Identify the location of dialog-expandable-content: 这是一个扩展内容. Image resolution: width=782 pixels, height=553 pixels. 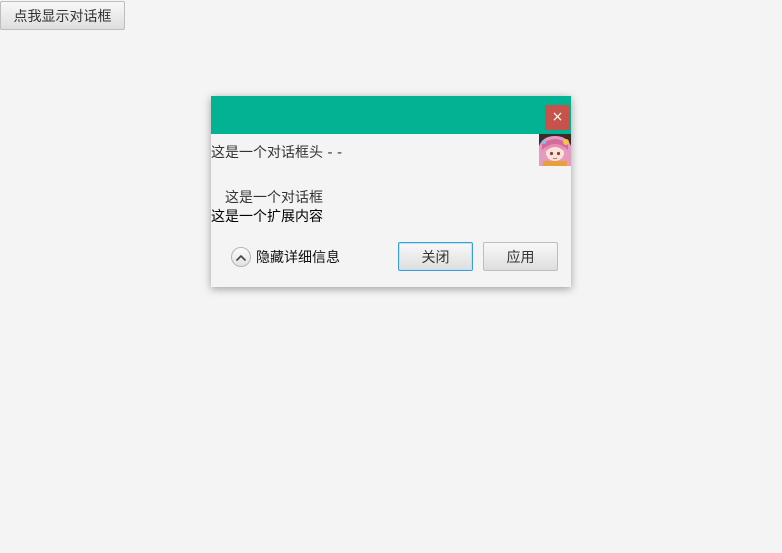
(267, 217).